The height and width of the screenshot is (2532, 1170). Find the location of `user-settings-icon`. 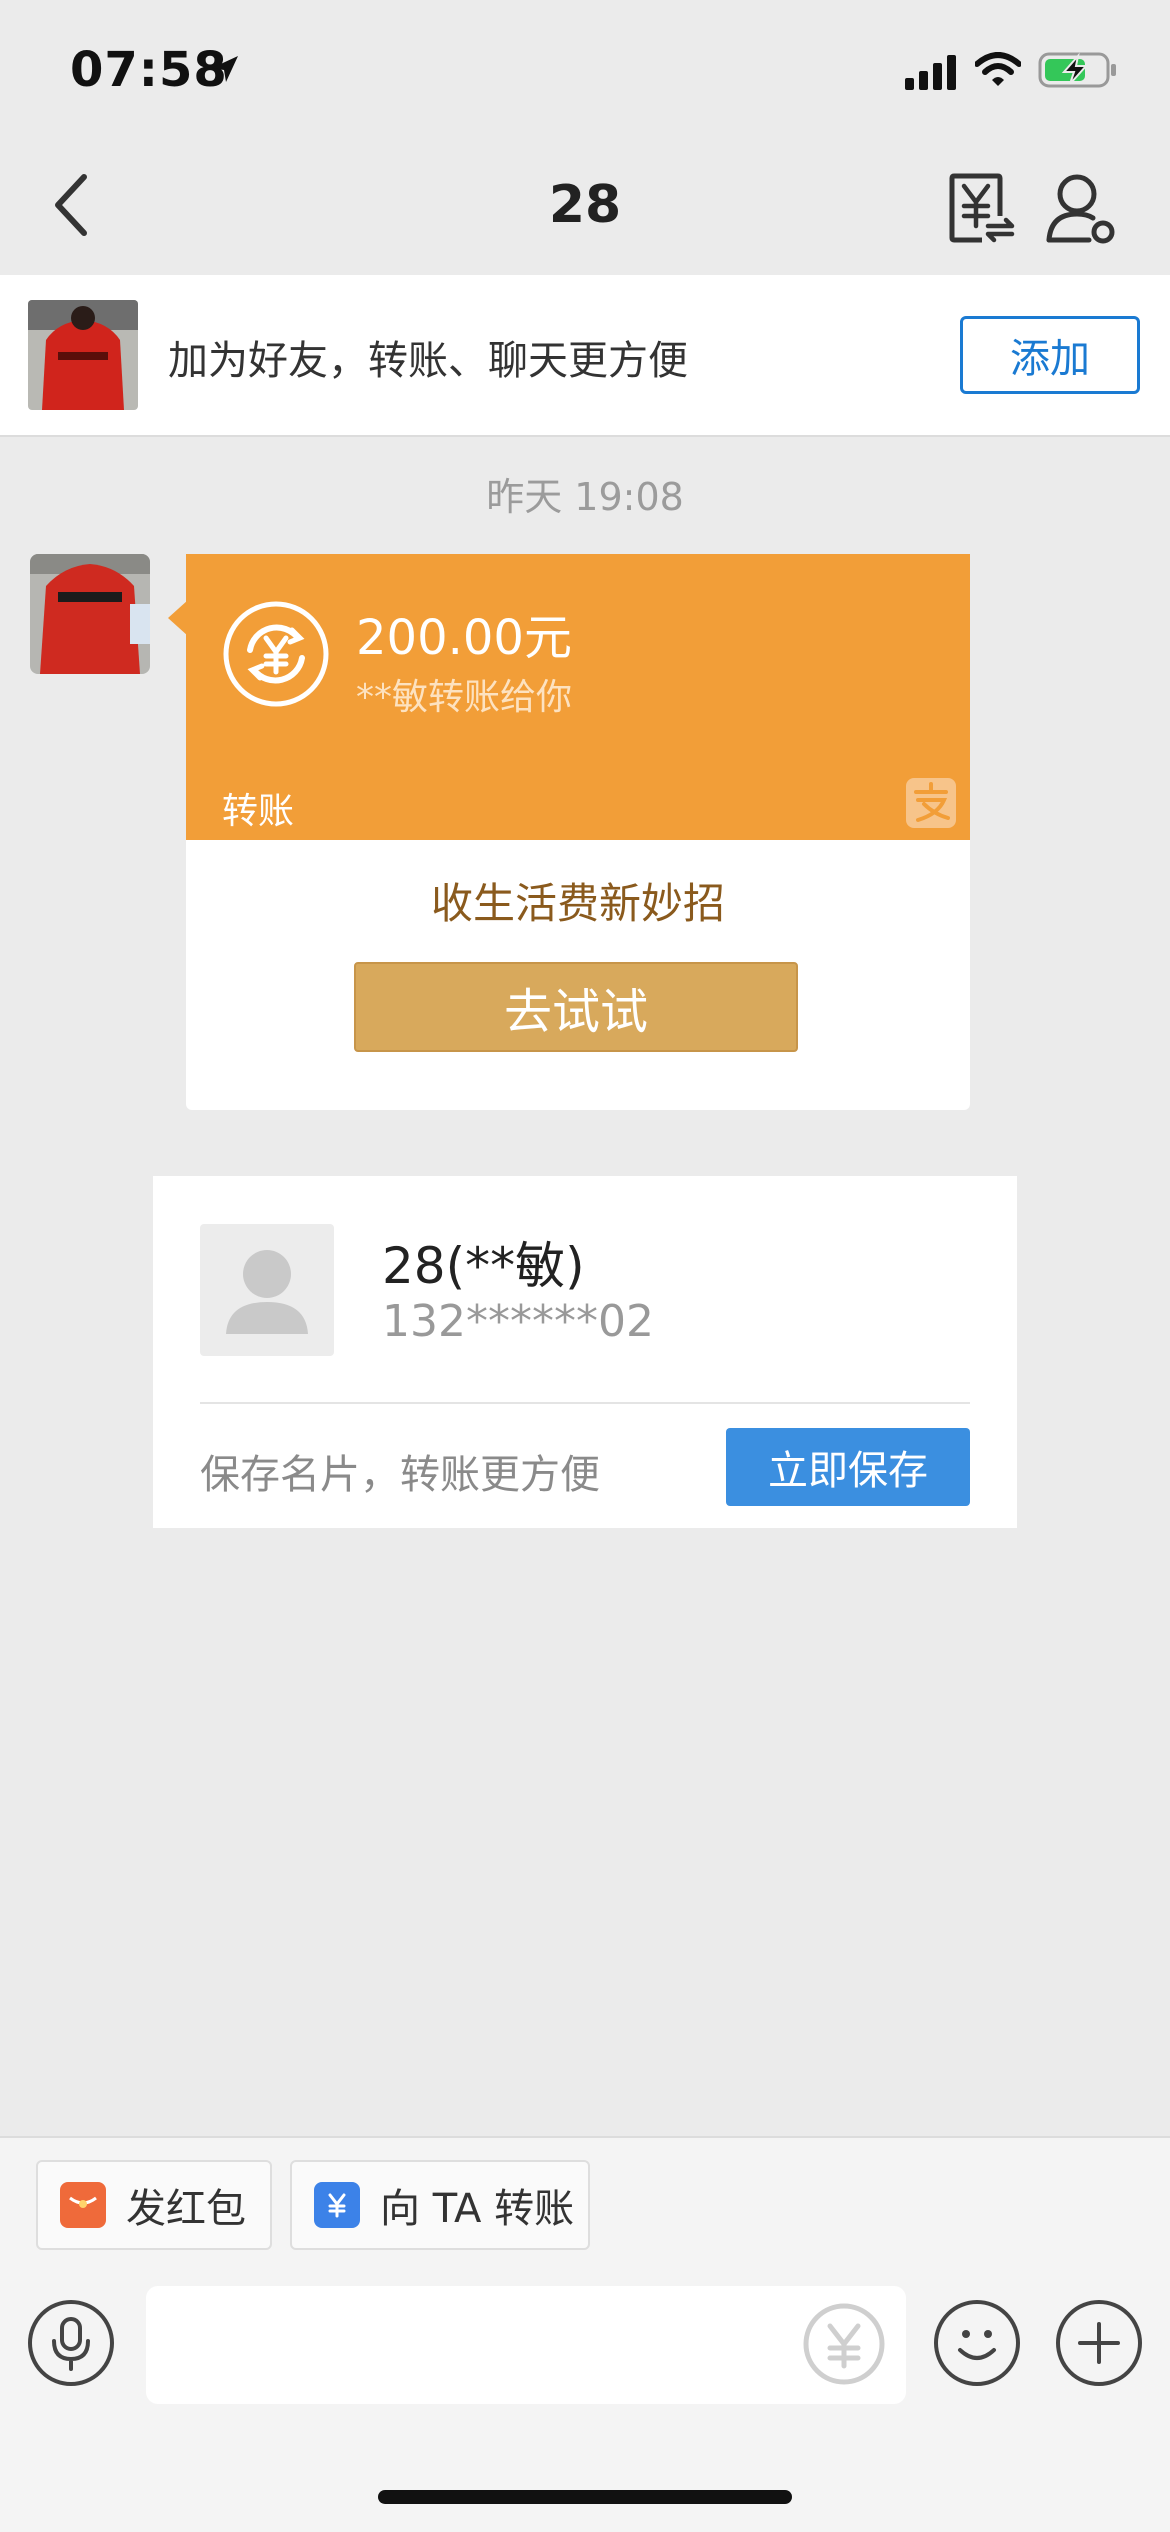

user-settings-icon is located at coordinates (1080, 209).